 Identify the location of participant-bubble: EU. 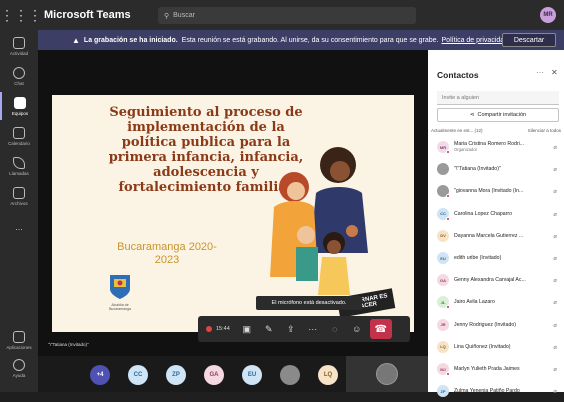
(252, 375).